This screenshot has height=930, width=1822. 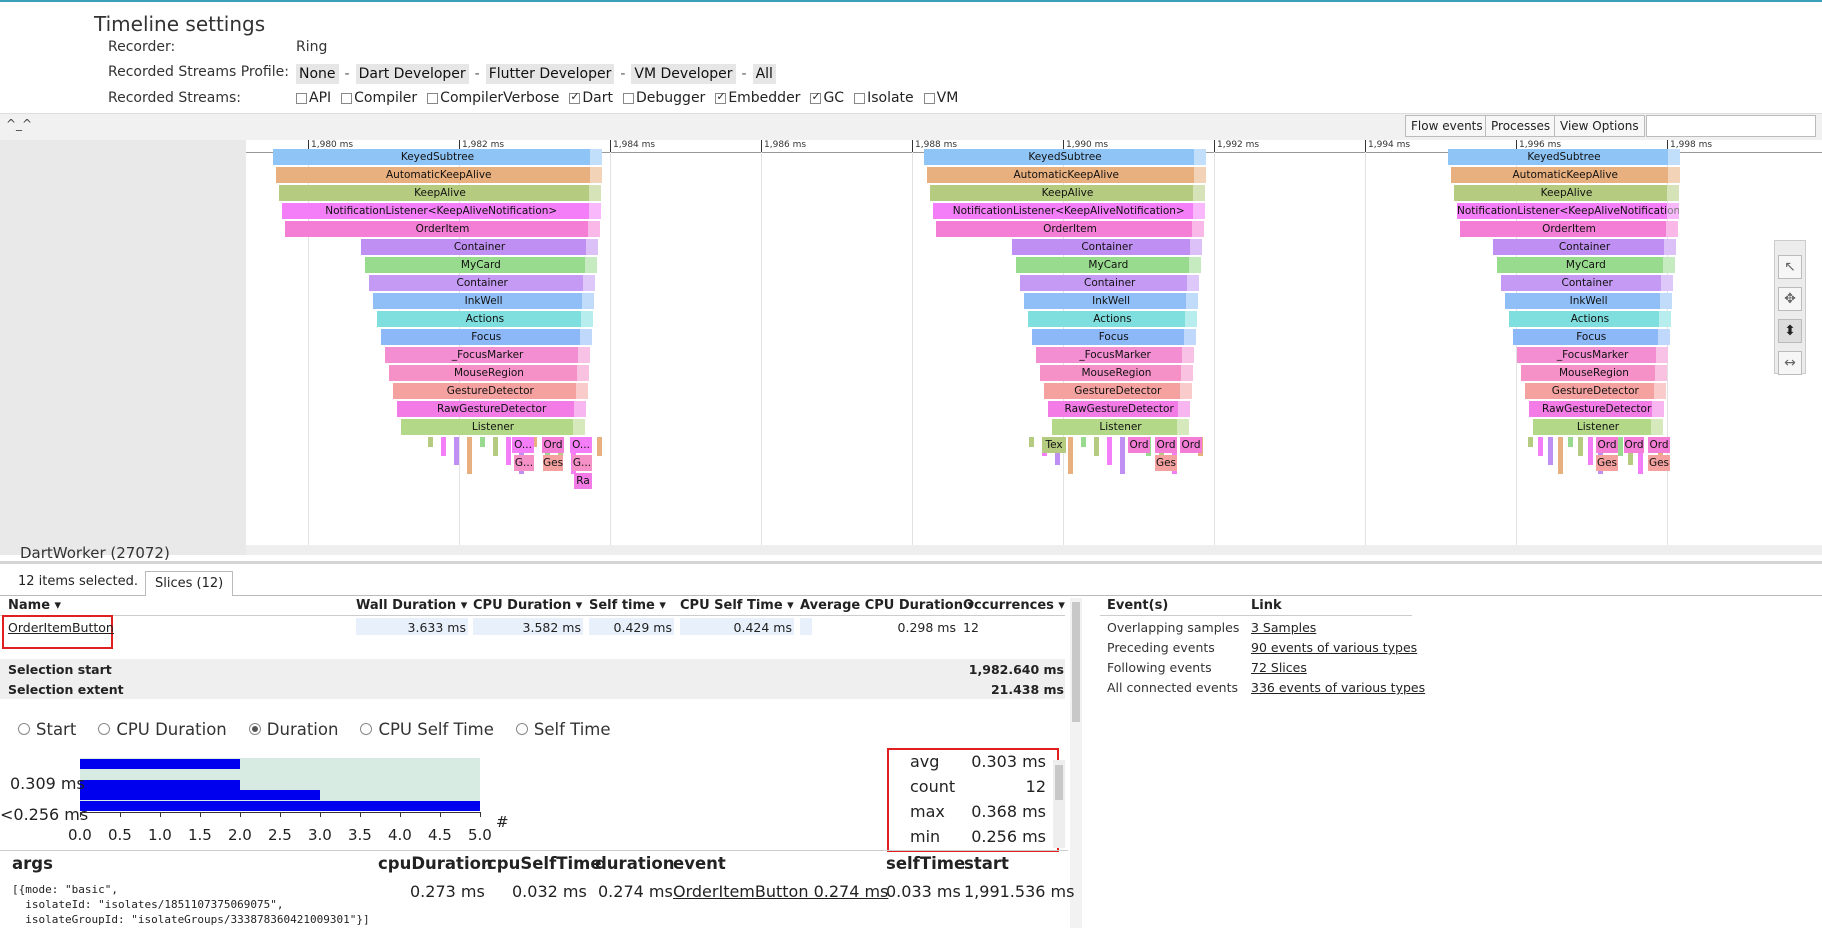 What do you see at coordinates (627, 605) in the screenshot?
I see `col-self-time-header: Self time ▾` at bounding box center [627, 605].